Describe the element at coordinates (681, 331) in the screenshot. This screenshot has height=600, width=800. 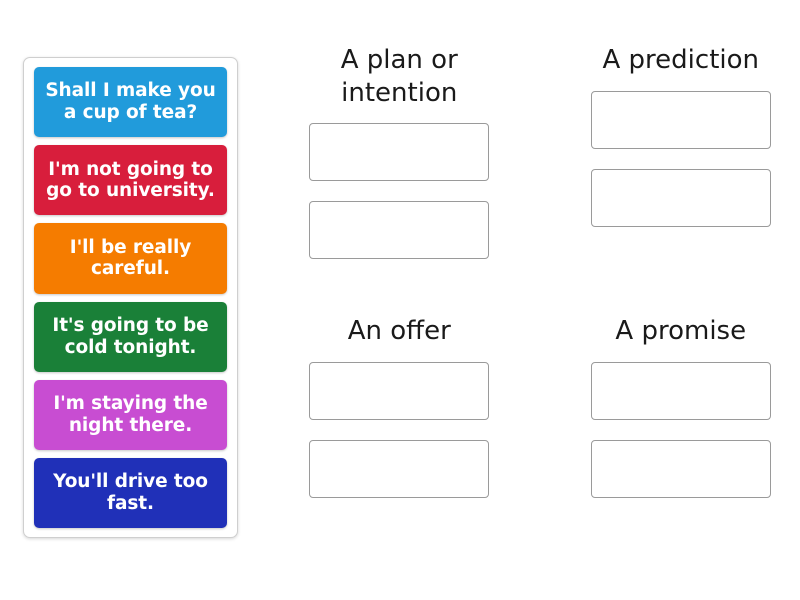
I see `category-title: A promise` at that location.